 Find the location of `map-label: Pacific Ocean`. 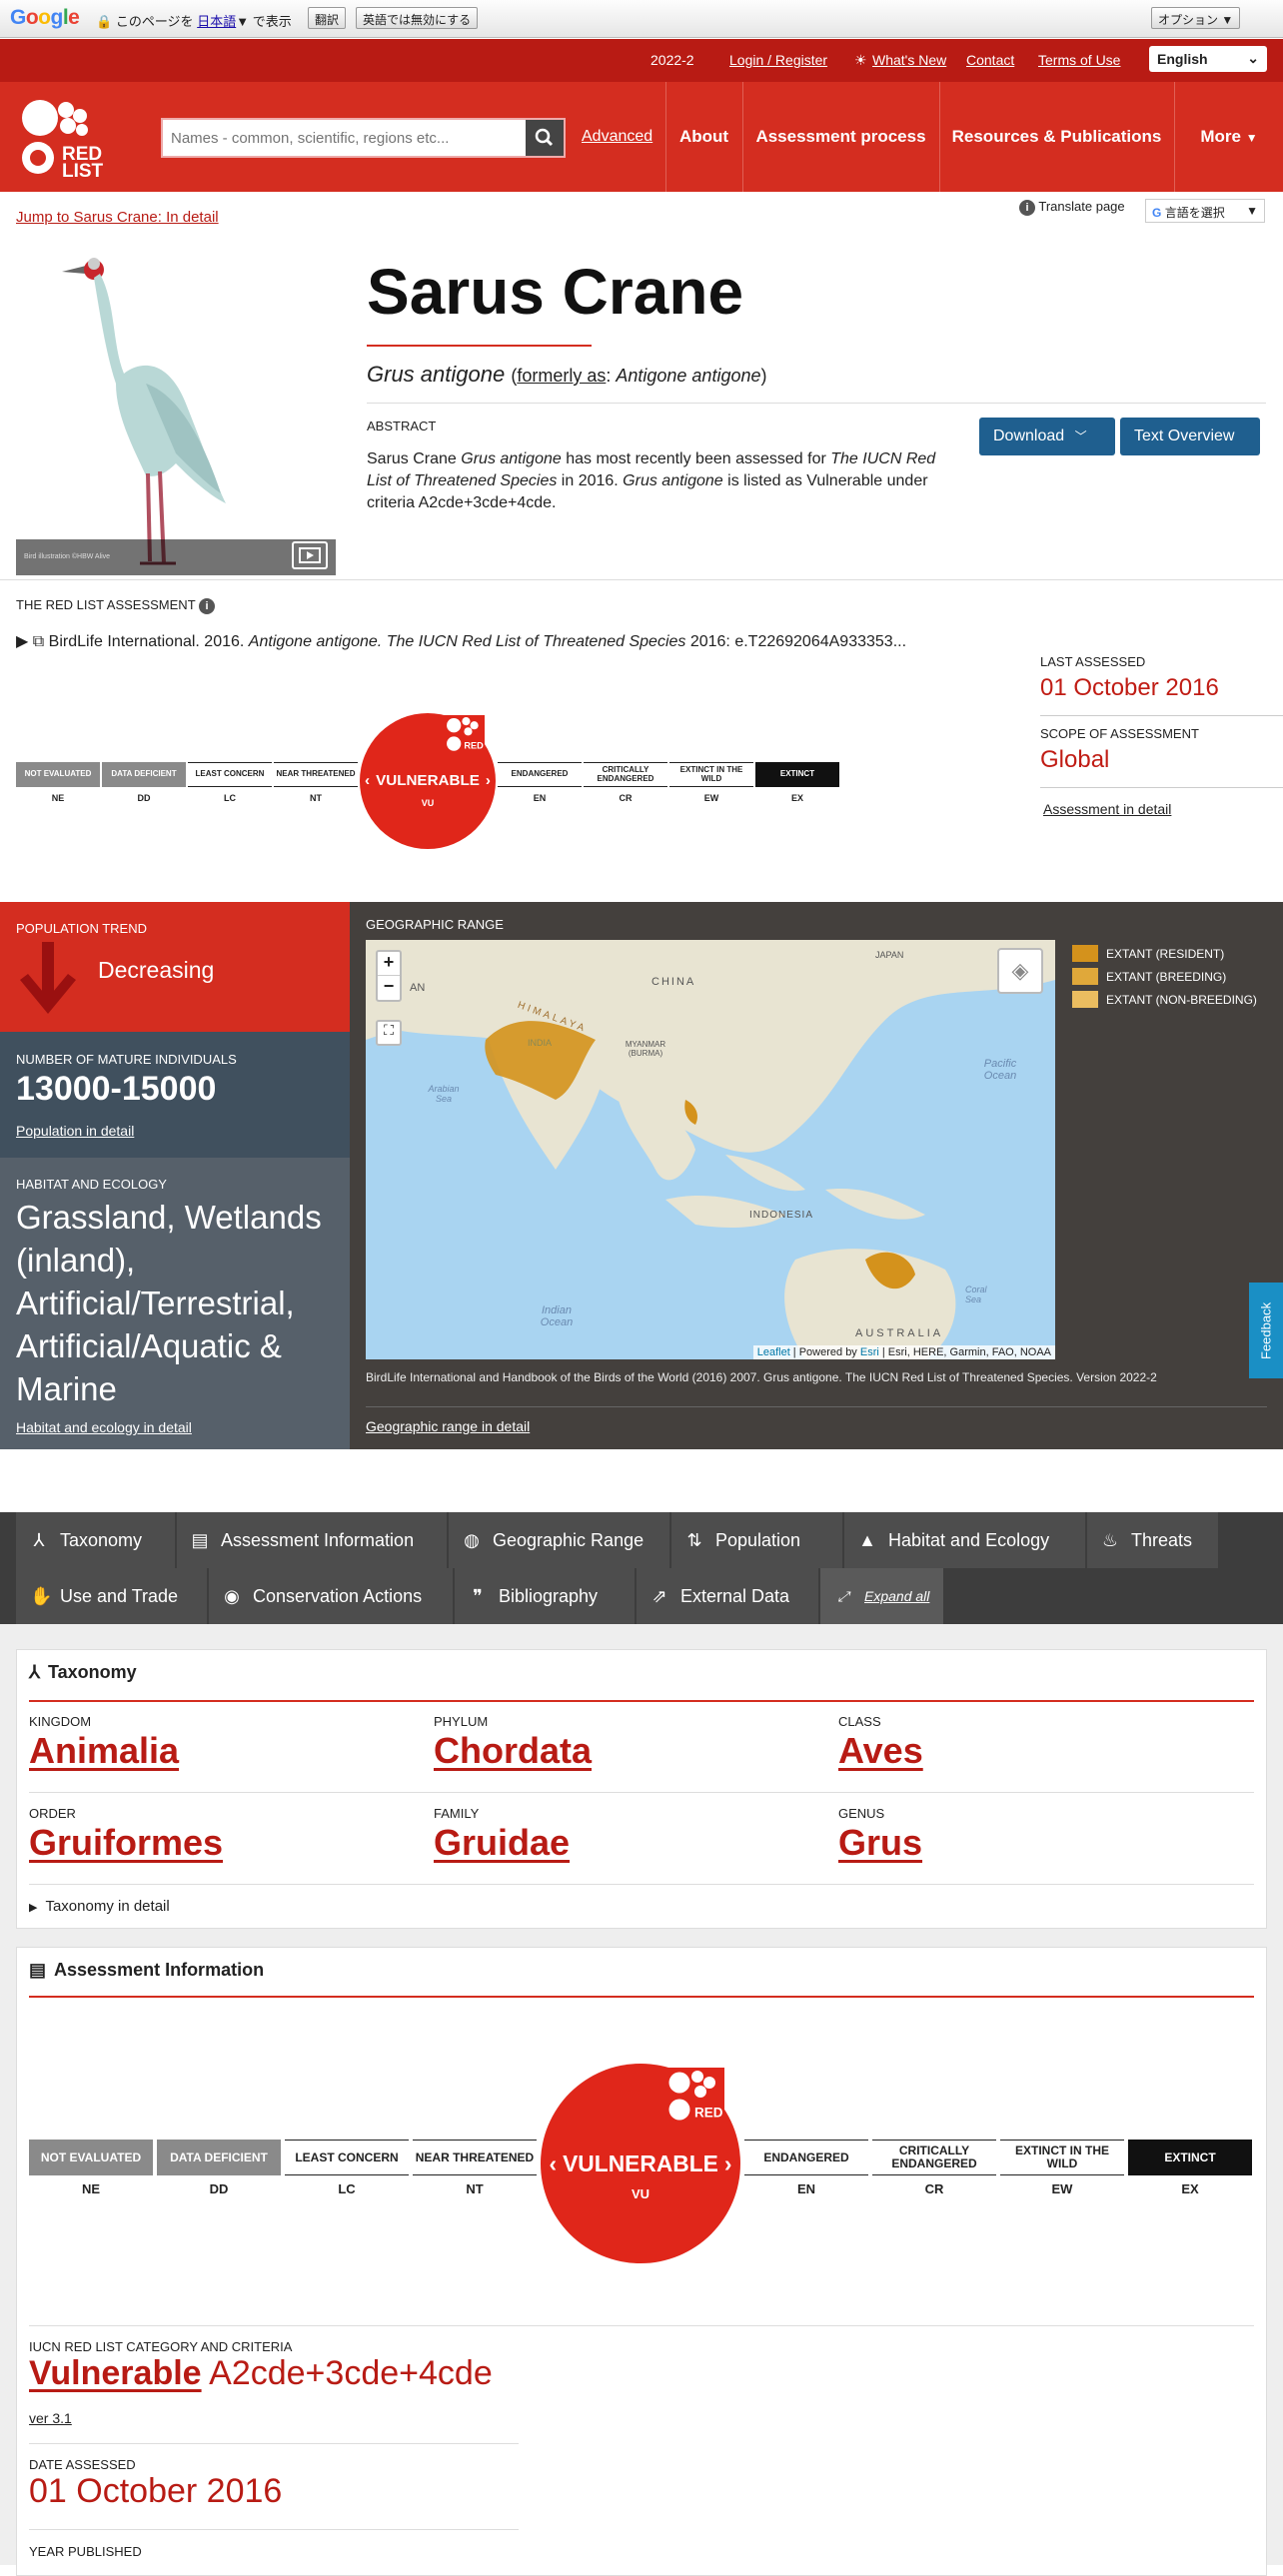

map-label: Pacific Ocean is located at coordinates (1000, 1070).